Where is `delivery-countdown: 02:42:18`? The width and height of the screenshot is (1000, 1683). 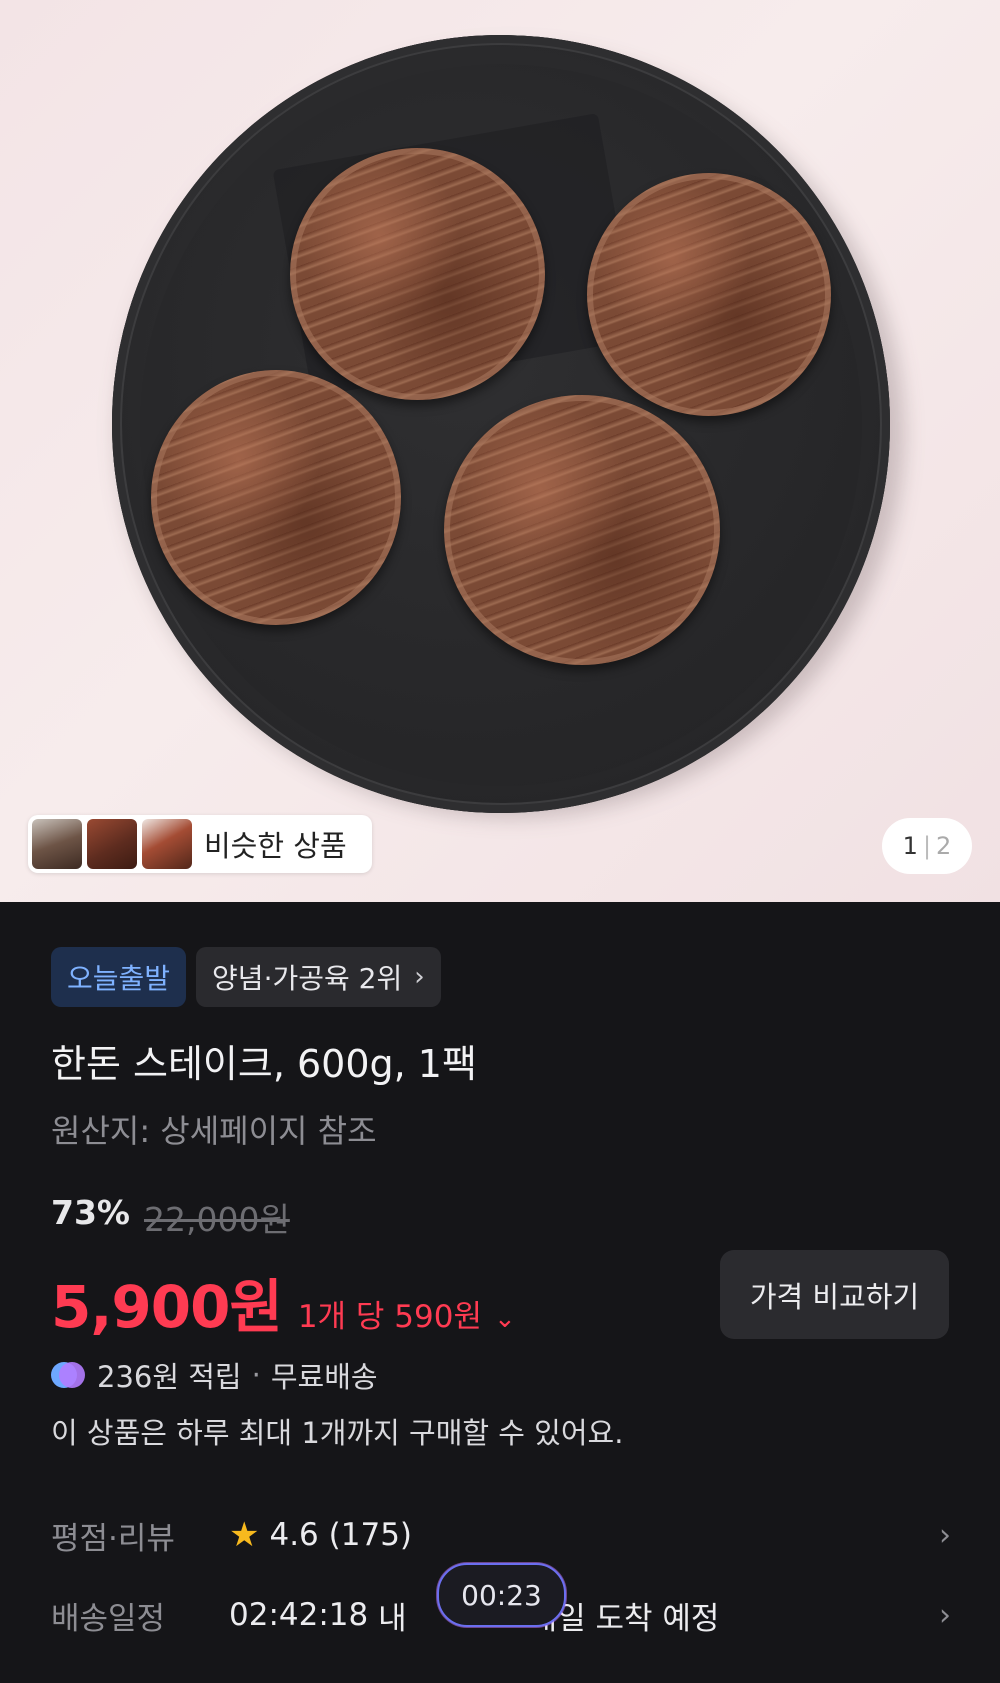 delivery-countdown: 02:42:18 is located at coordinates (299, 1615).